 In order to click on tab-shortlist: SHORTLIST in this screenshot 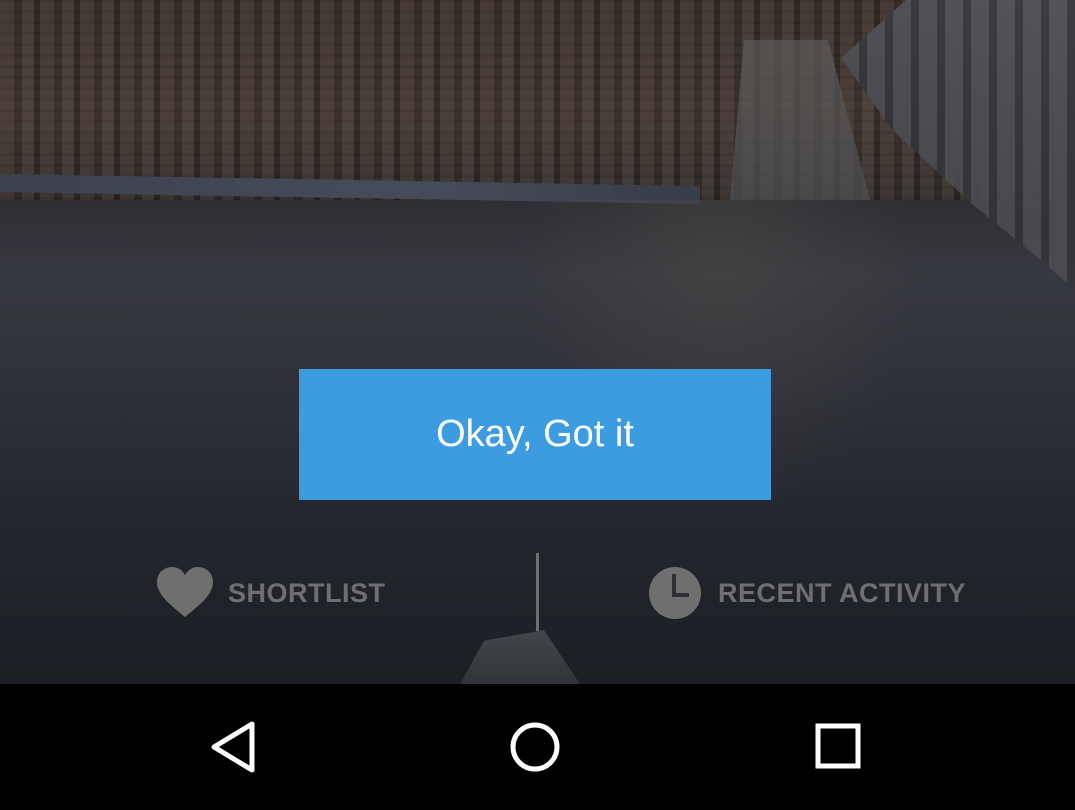, I will do `click(271, 593)`.